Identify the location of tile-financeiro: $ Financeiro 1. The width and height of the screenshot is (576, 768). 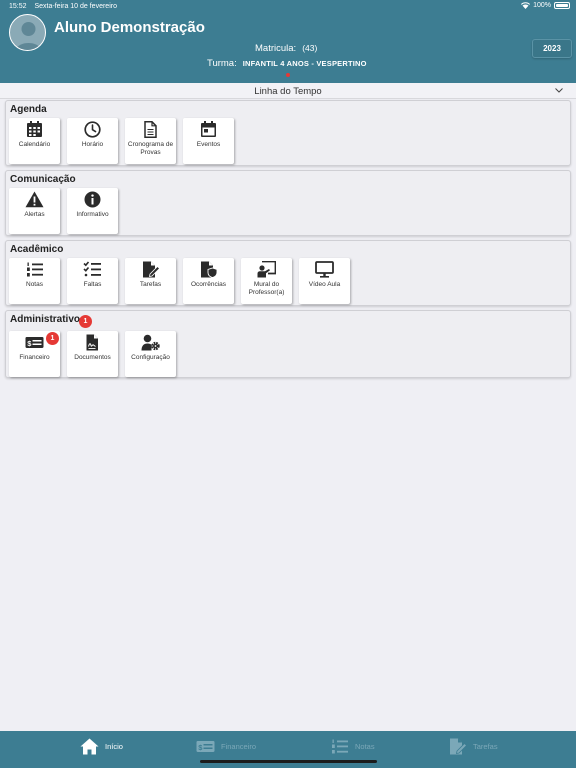
(34, 354).